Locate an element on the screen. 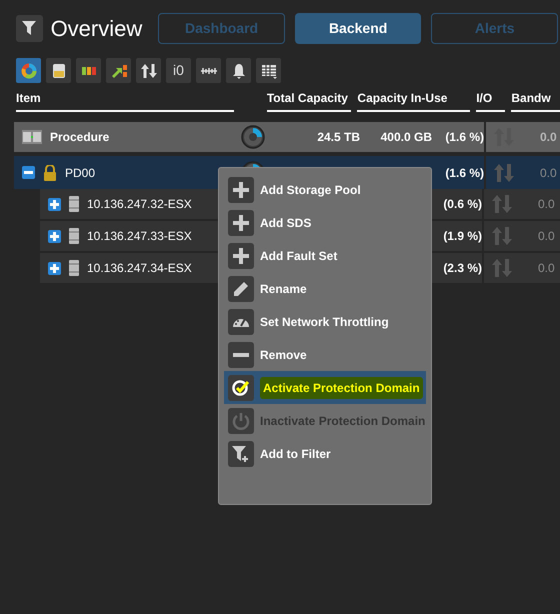 This screenshot has width=560, height=614. page-title: Overview is located at coordinates (96, 28).